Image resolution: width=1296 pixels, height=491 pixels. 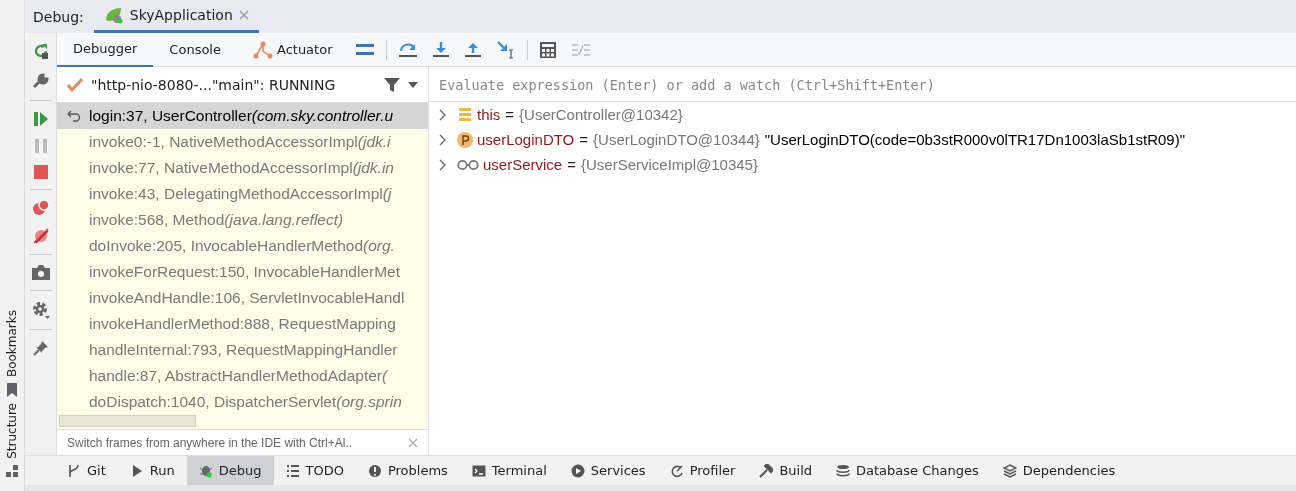 What do you see at coordinates (473, 49) in the screenshot?
I see `step-out-icon` at bounding box center [473, 49].